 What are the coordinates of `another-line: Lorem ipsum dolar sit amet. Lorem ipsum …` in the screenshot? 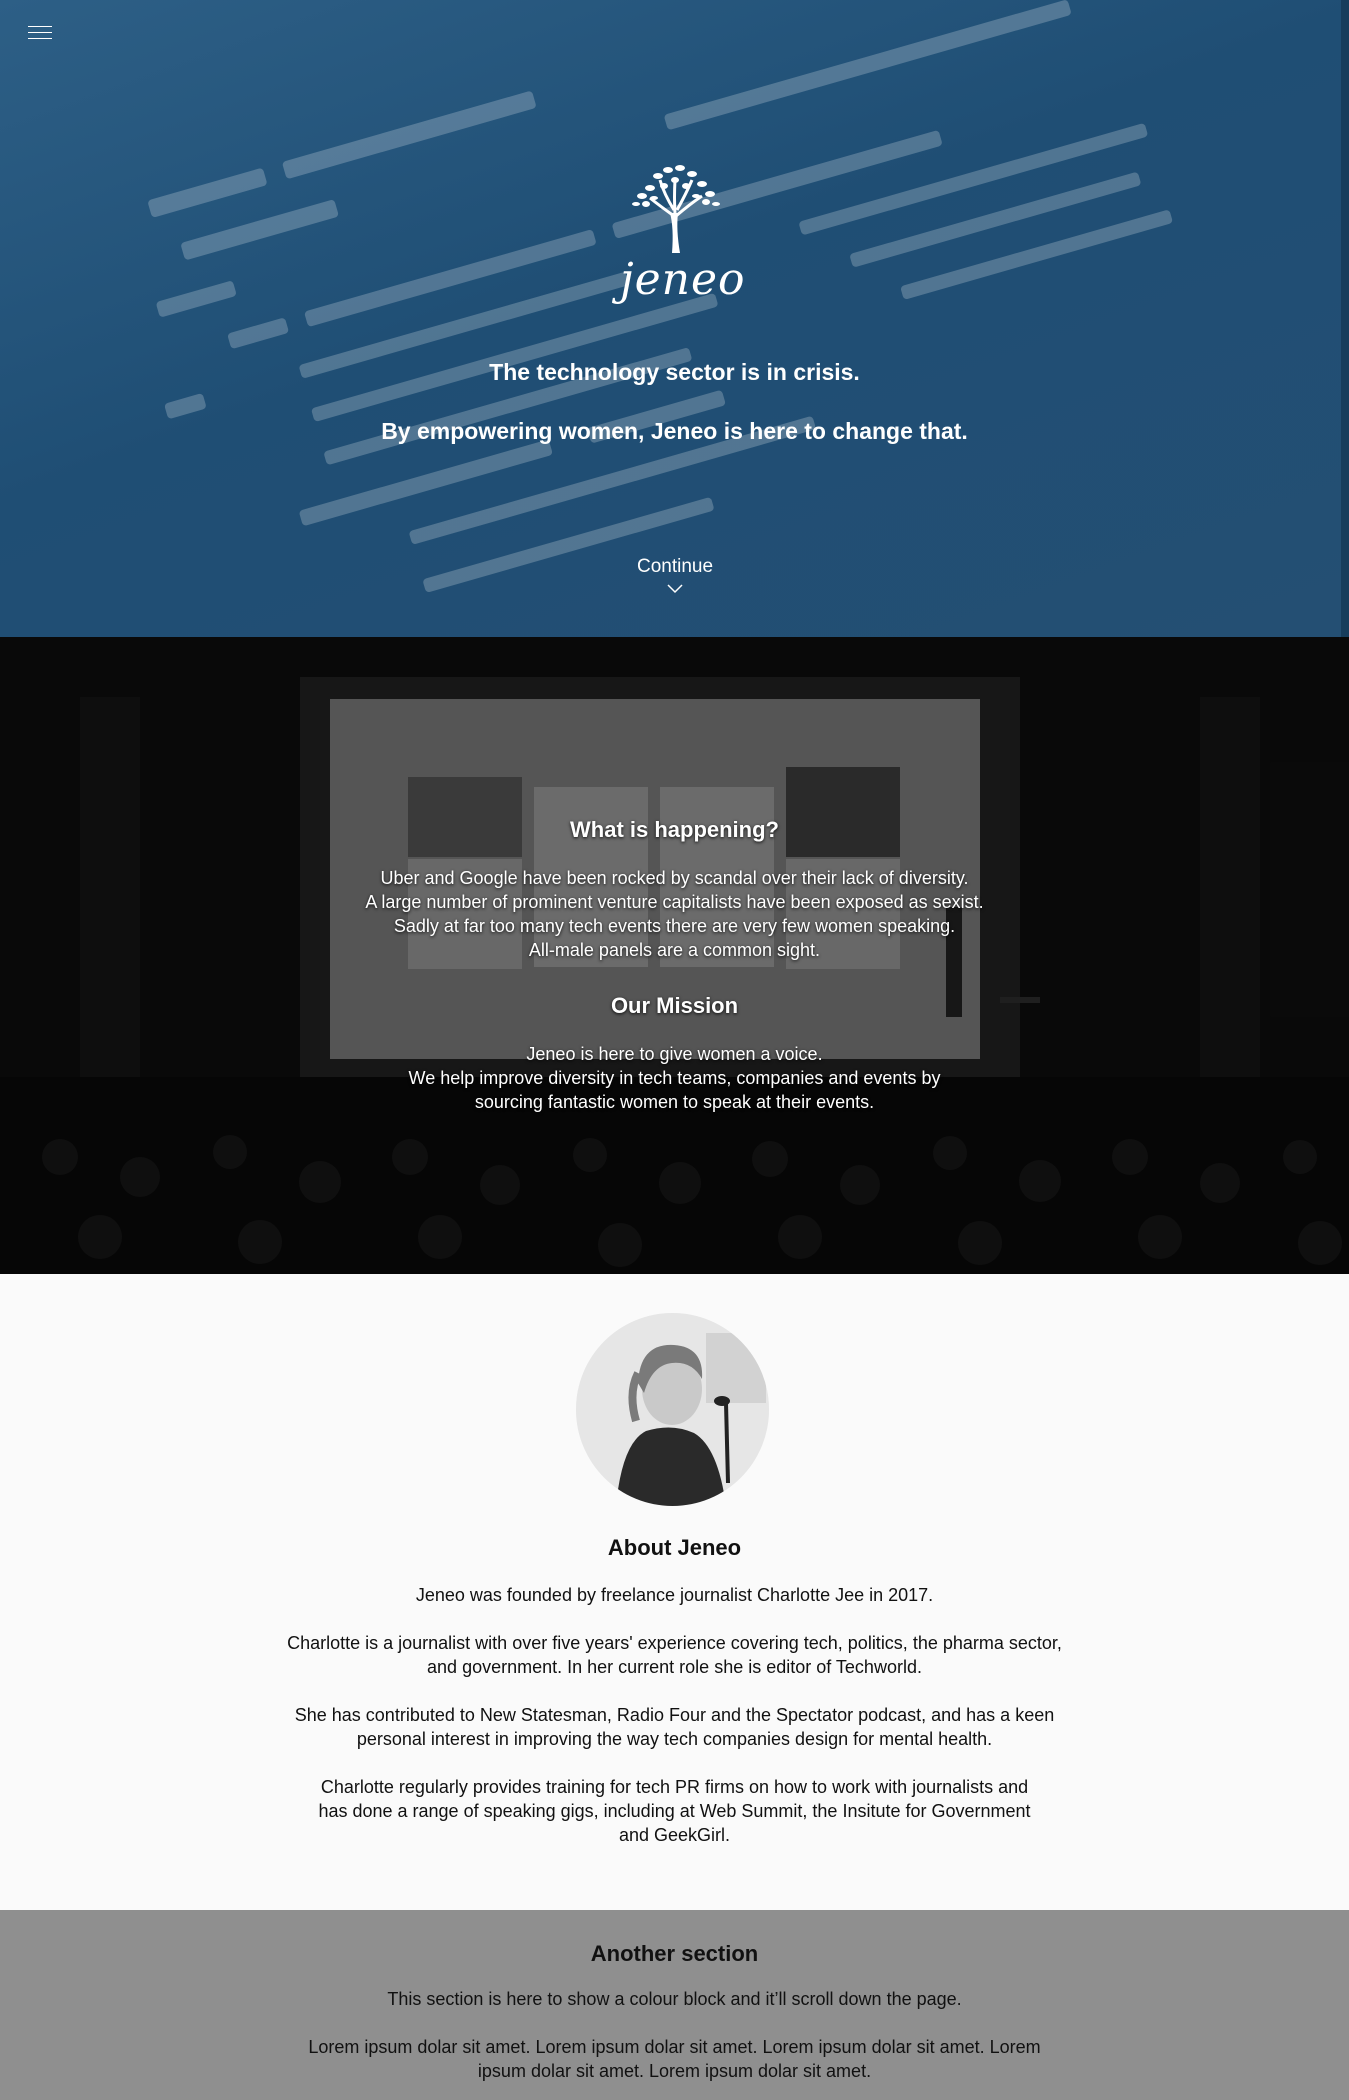 It's located at (674, 2047).